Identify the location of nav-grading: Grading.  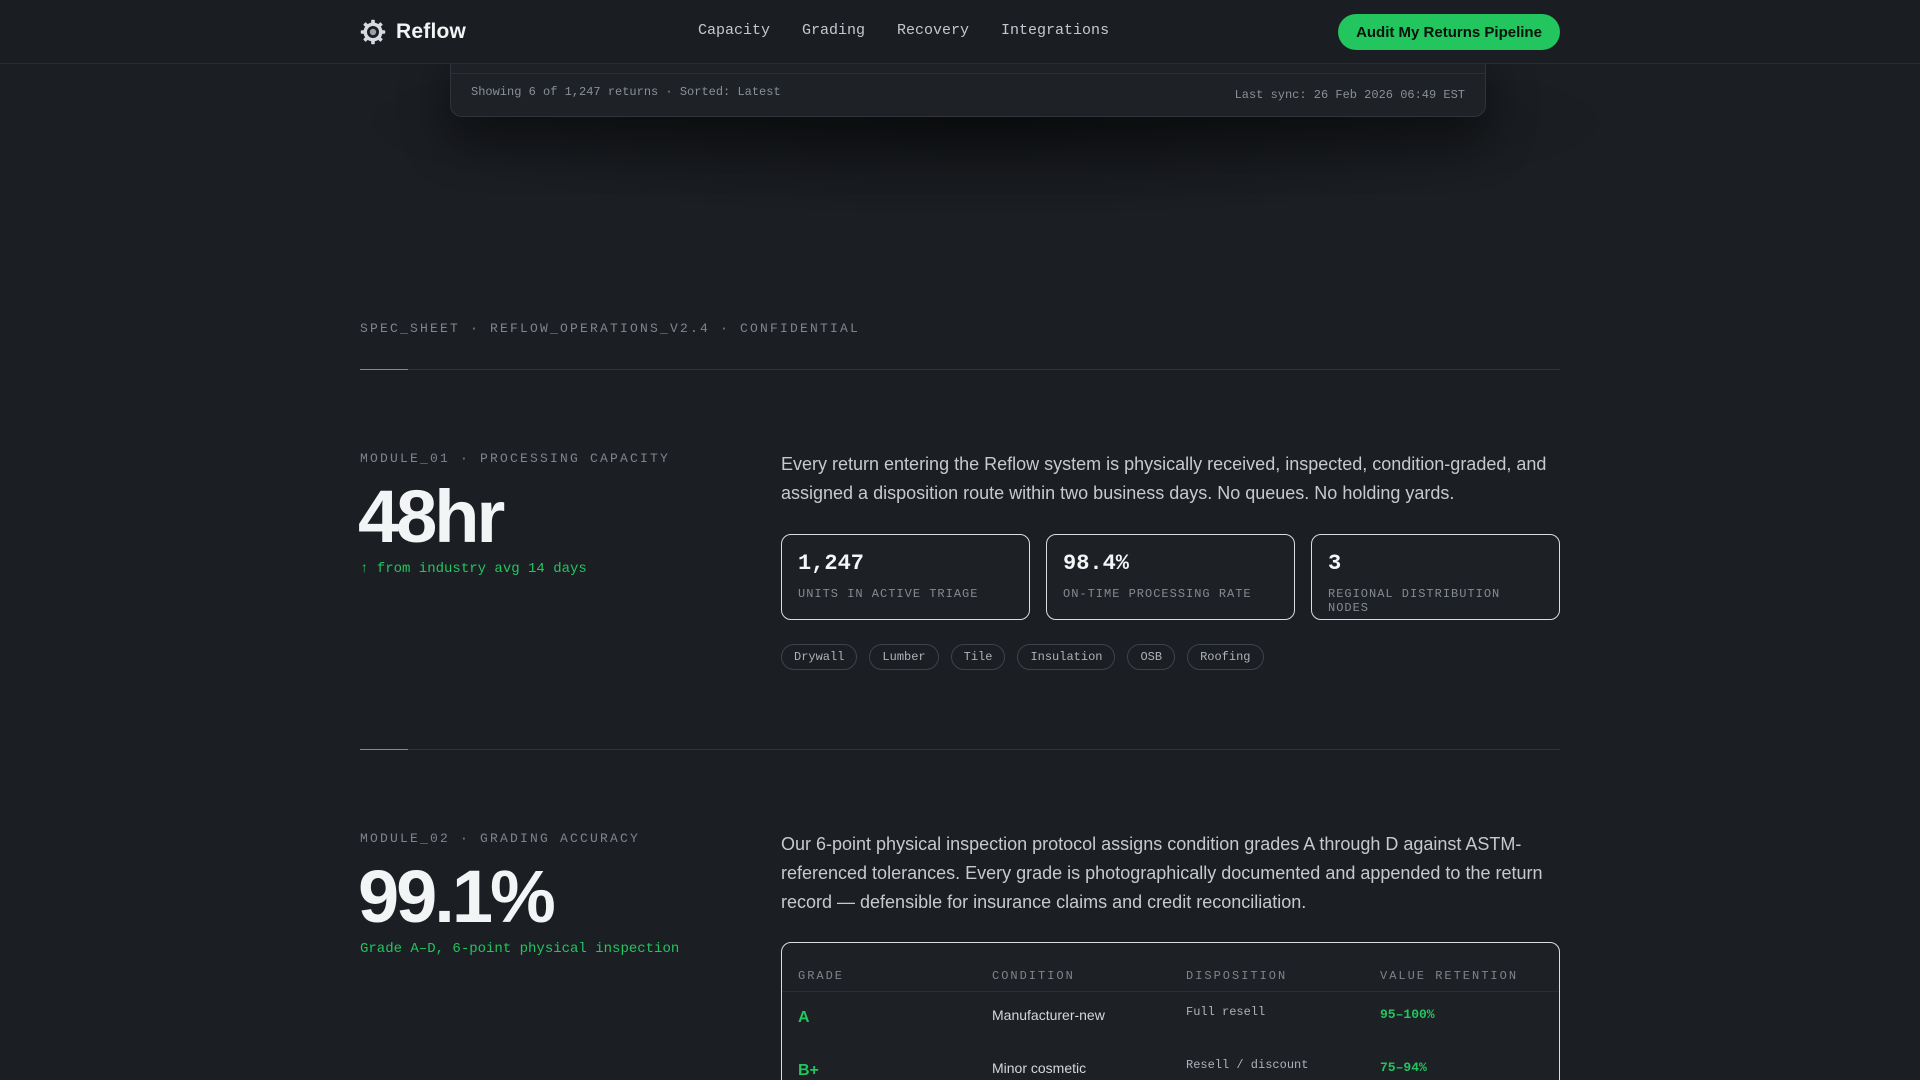
(833, 30).